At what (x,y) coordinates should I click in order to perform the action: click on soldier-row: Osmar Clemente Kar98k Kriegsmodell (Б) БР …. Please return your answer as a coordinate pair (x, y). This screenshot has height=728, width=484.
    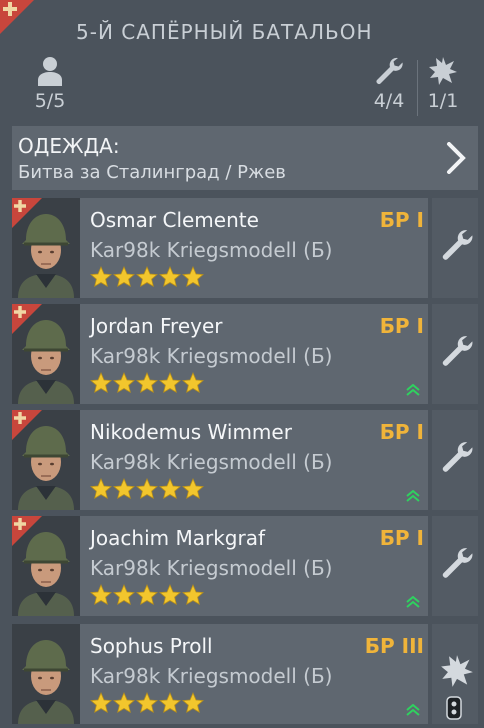
    Looking at the image, I should click on (245, 248).